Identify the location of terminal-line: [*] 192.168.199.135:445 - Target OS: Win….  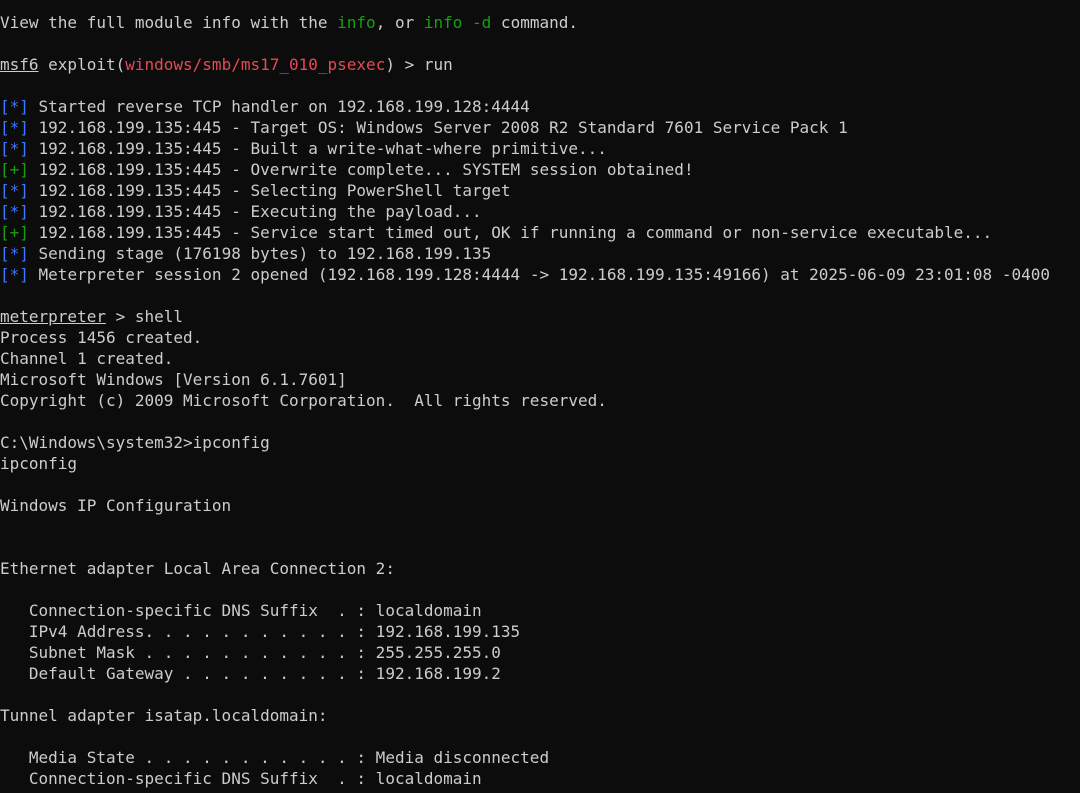
(540, 127).